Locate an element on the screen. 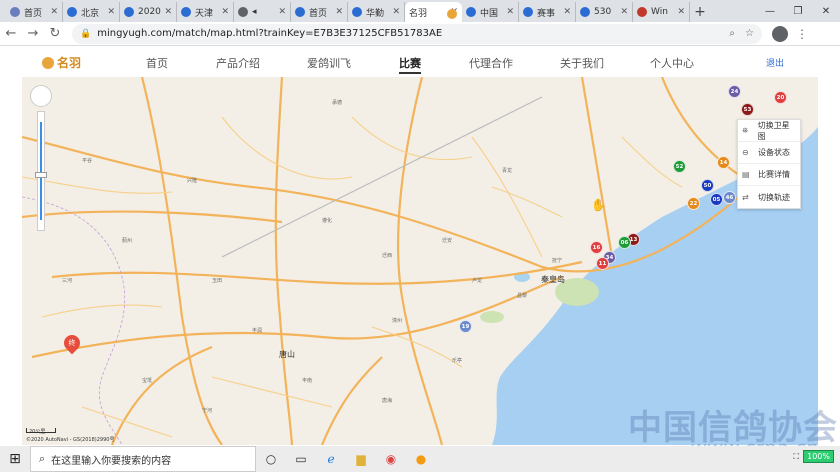 The image size is (840, 472). tab-title: 530 is located at coordinates (603, 12).